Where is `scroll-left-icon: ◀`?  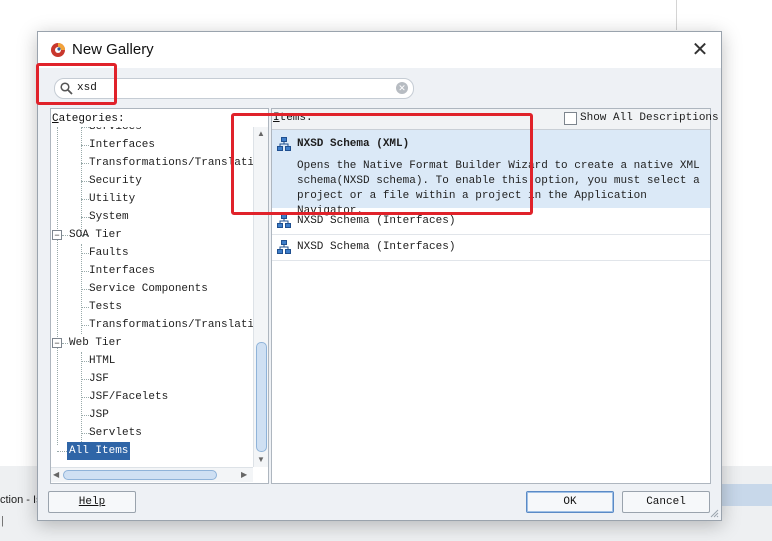
scroll-left-icon: ◀ is located at coordinates (56, 474).